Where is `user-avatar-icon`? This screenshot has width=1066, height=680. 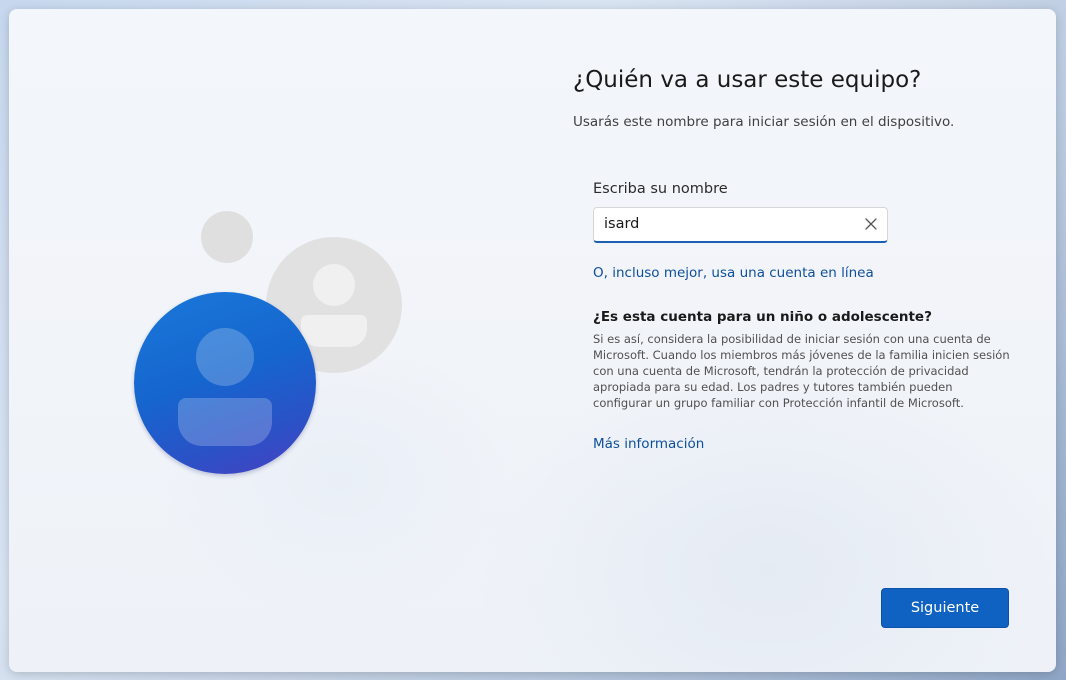
user-avatar-icon is located at coordinates (225, 383).